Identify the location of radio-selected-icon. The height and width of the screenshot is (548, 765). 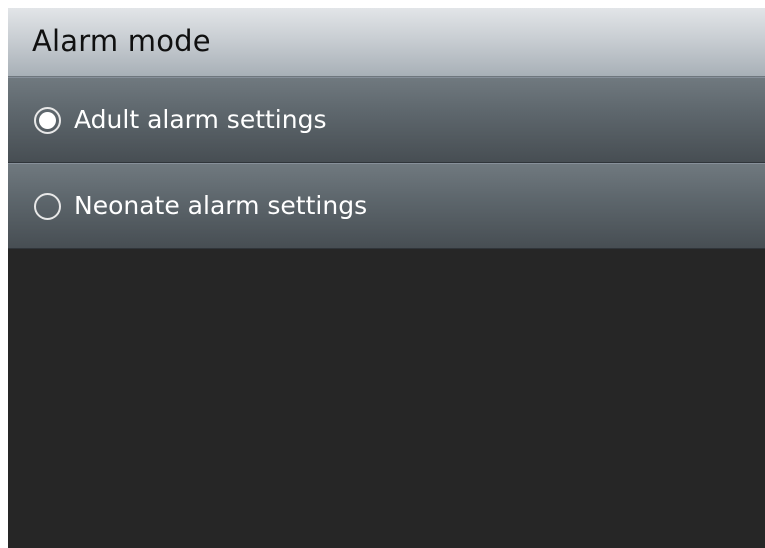
(47, 120).